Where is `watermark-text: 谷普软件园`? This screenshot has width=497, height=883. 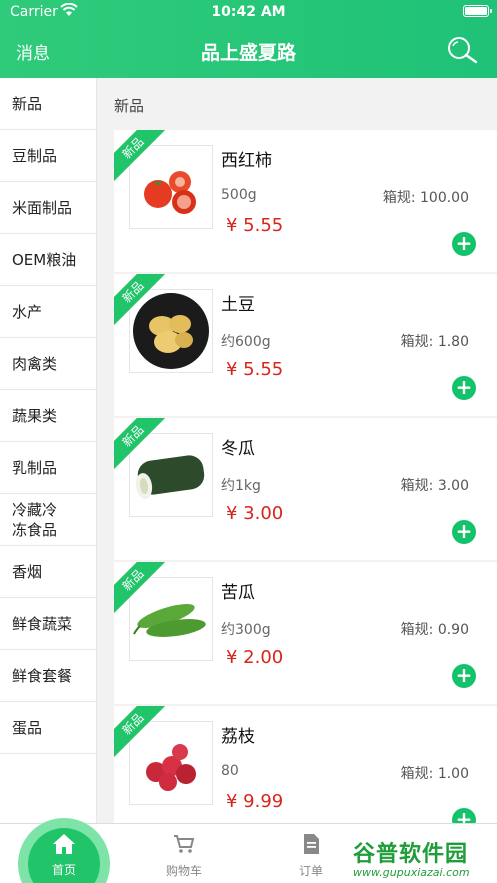
watermark-text: 谷普软件园 is located at coordinates (411, 854).